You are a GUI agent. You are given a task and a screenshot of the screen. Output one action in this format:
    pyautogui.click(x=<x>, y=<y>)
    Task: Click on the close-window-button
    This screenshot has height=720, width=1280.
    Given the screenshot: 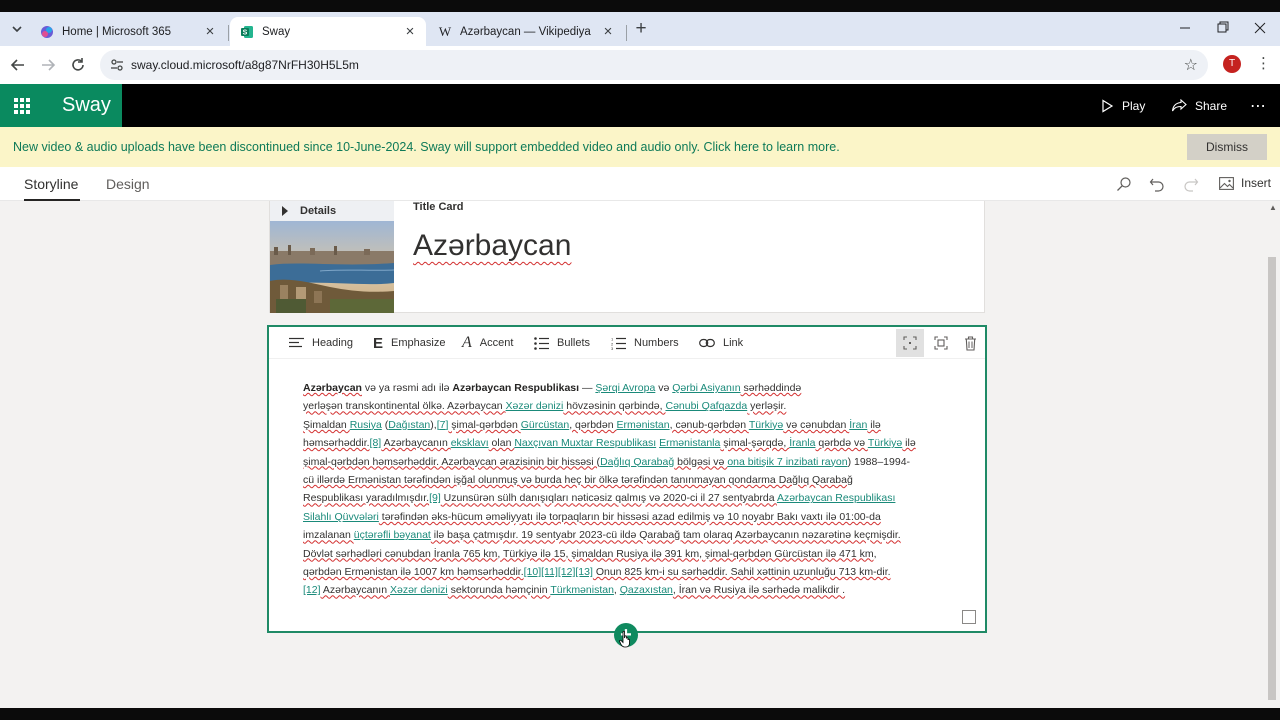 What is the action you would take?
    pyautogui.click(x=1260, y=28)
    